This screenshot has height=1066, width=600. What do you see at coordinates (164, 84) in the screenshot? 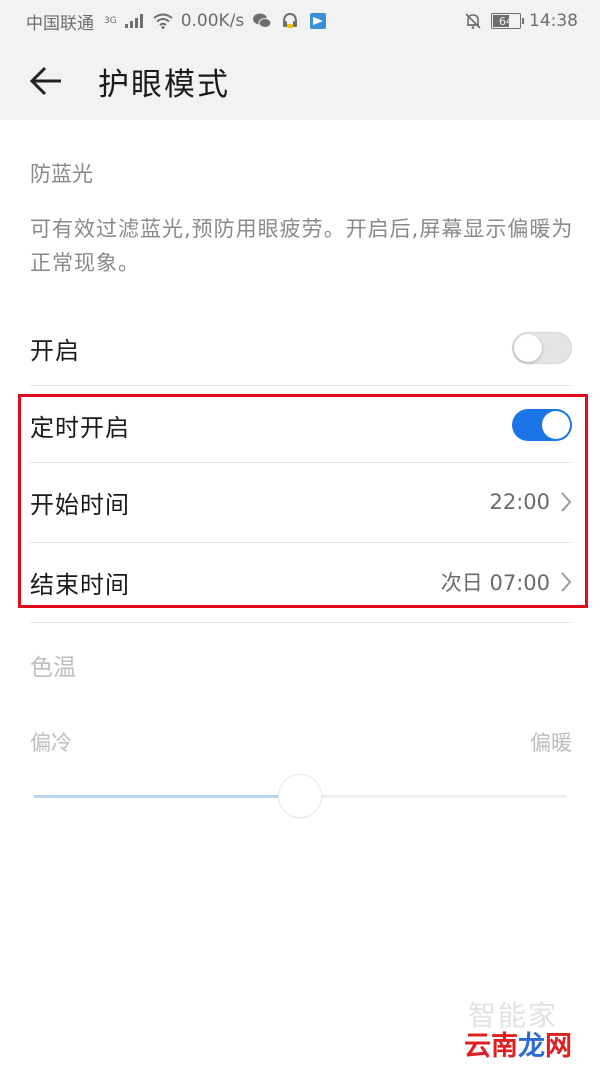
I see `page-title: 护眼模式` at bounding box center [164, 84].